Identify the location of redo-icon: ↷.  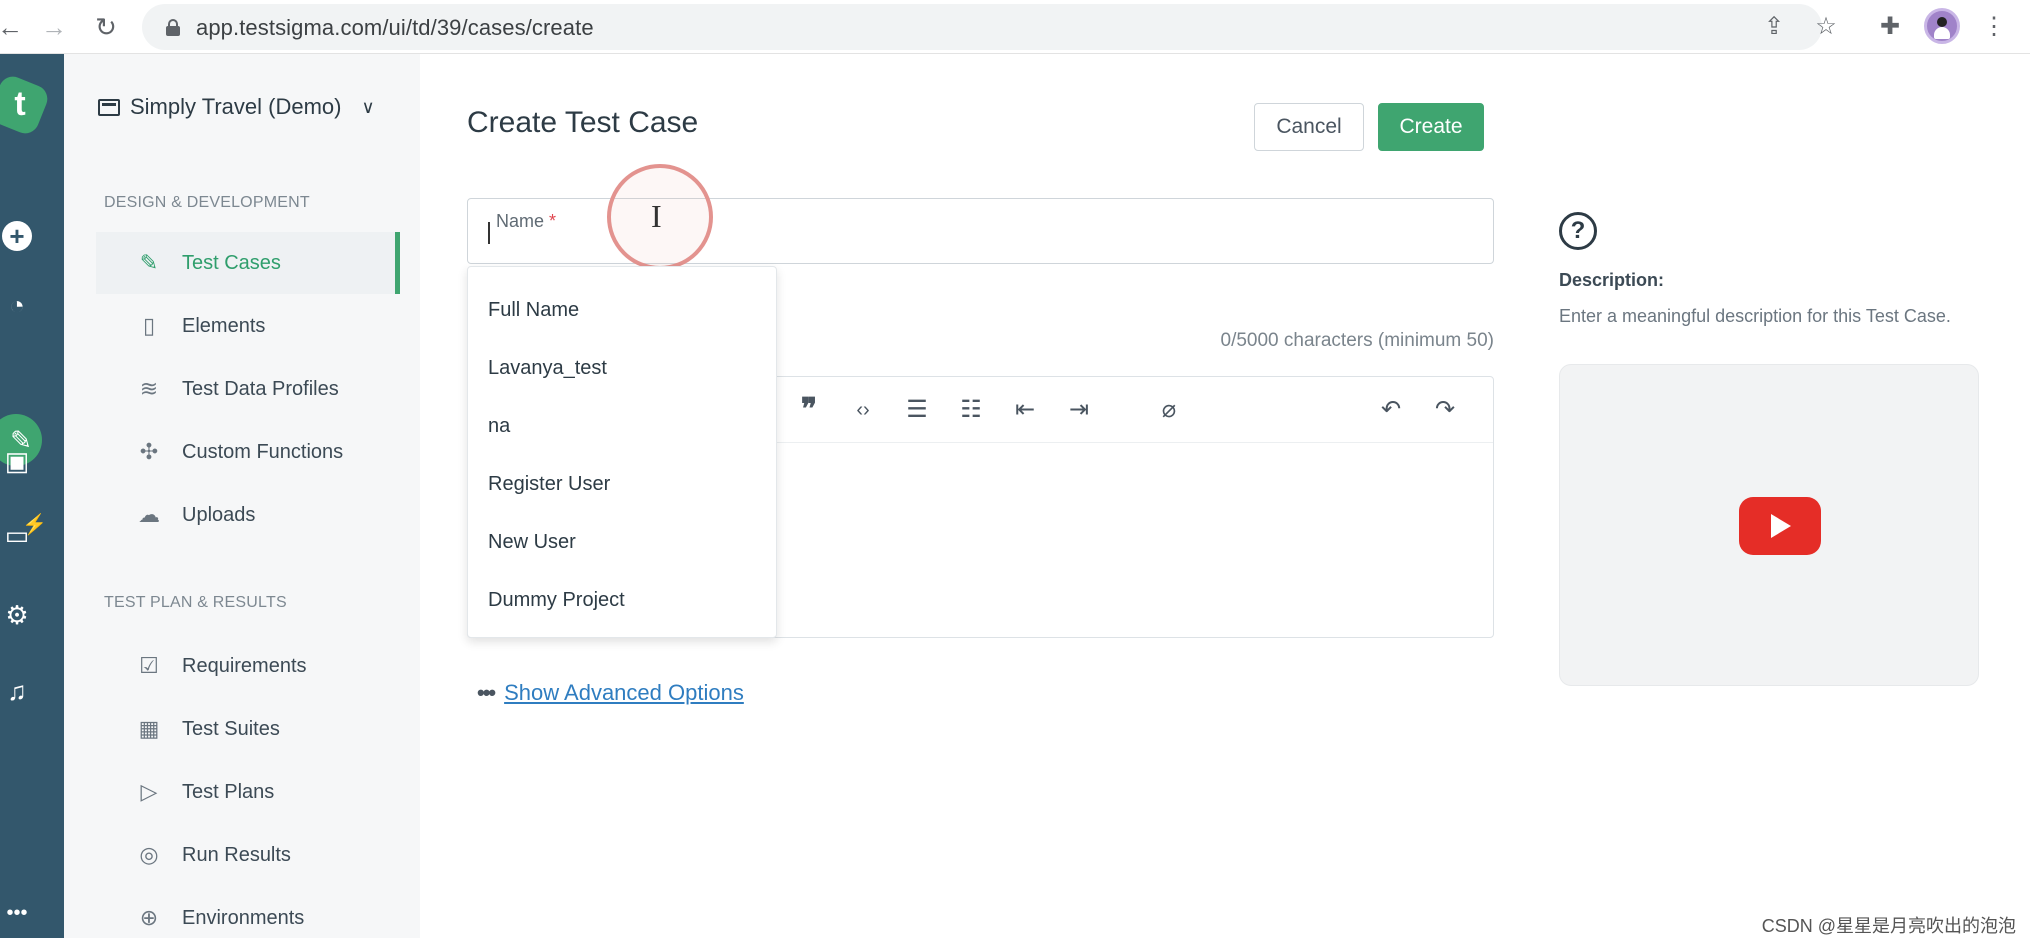
(1445, 410).